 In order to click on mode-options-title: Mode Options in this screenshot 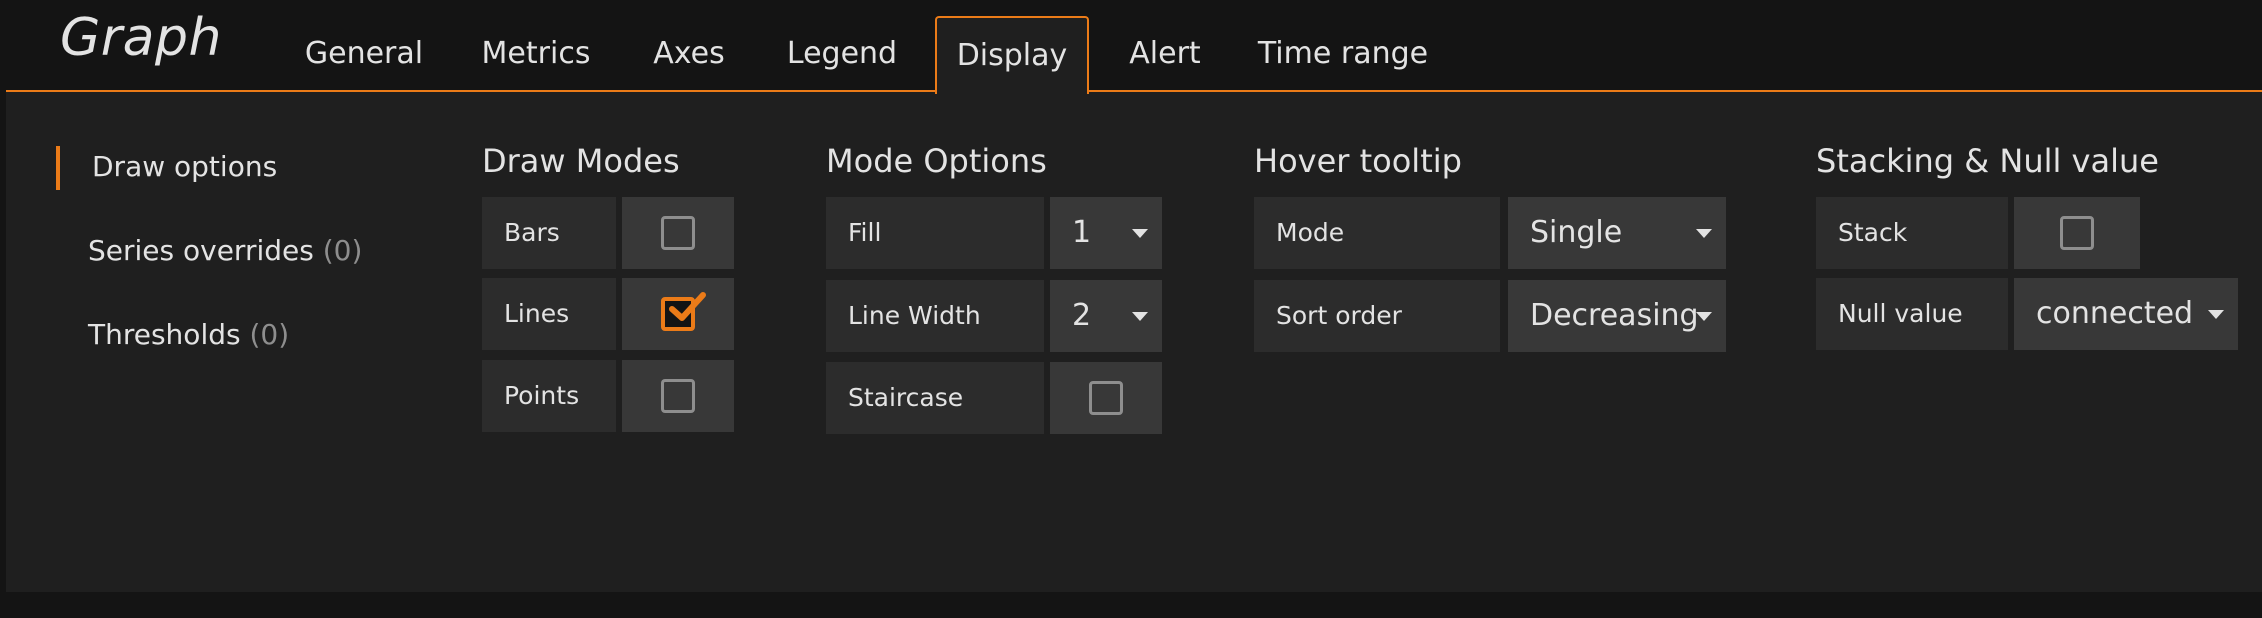, I will do `click(936, 161)`.